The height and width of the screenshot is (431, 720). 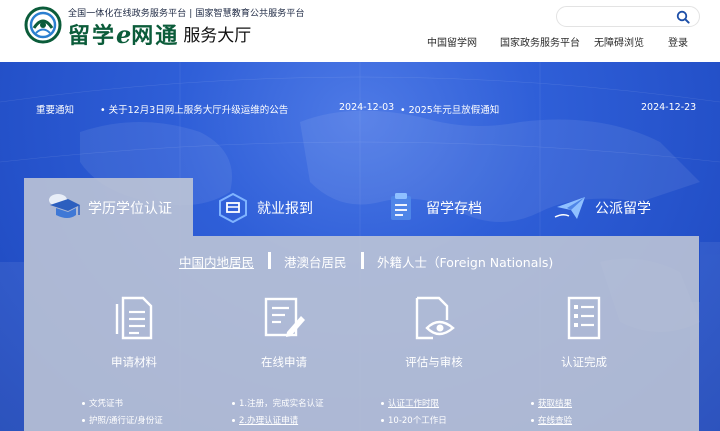 What do you see at coordinates (134, 318) in the screenshot?
I see `documents-icon` at bounding box center [134, 318].